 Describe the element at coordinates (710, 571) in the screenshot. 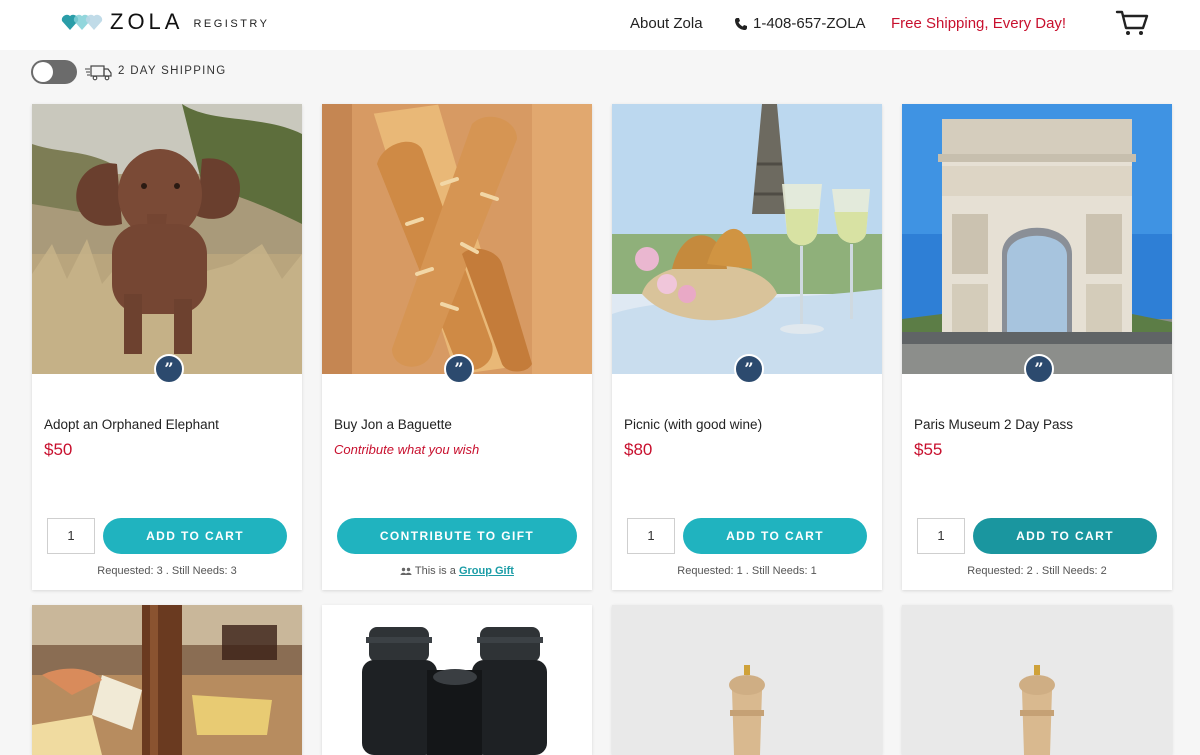

I see `requested-count: Requested: 1` at that location.